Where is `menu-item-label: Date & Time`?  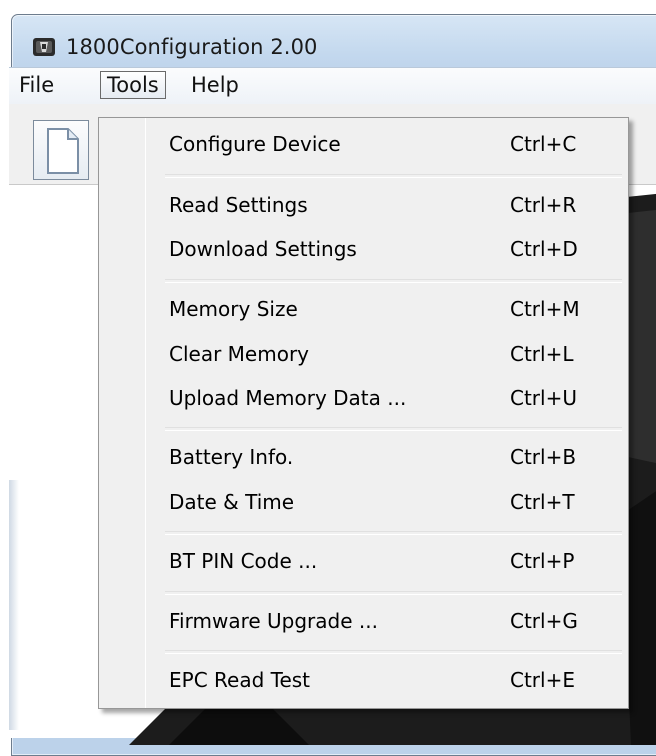
menu-item-label: Date & Time is located at coordinates (232, 502).